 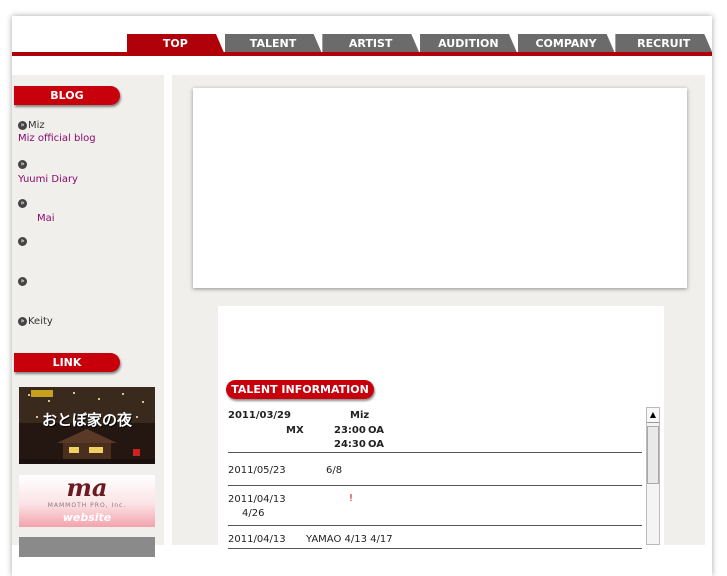 What do you see at coordinates (87, 488) in the screenshot?
I see `mammoth-logo: ma` at bounding box center [87, 488].